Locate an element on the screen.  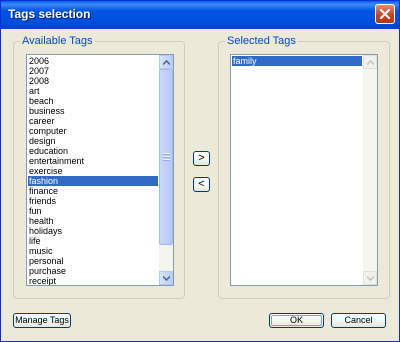
ok-button-focus is located at coordinates (296, 320).